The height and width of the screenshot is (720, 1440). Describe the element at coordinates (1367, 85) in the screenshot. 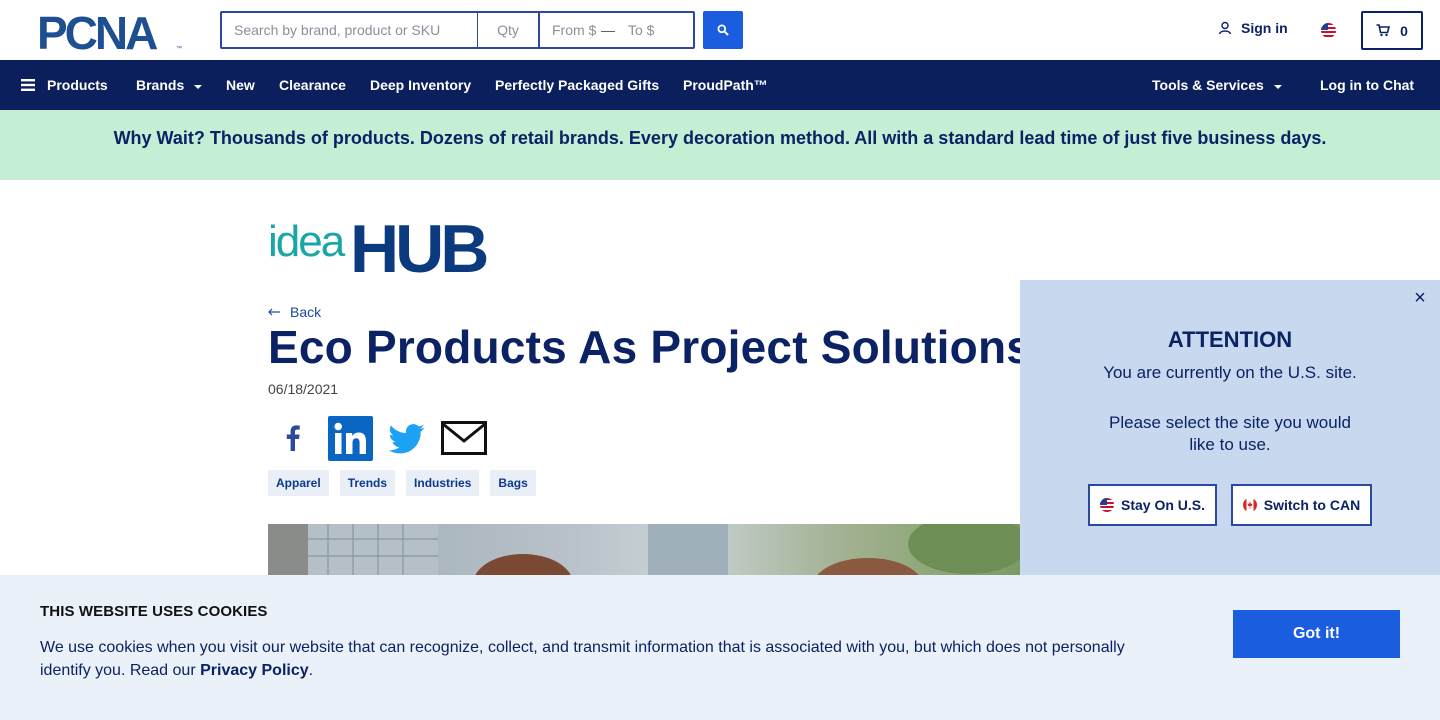

I see `nav-chat: Log in to Chat` at that location.